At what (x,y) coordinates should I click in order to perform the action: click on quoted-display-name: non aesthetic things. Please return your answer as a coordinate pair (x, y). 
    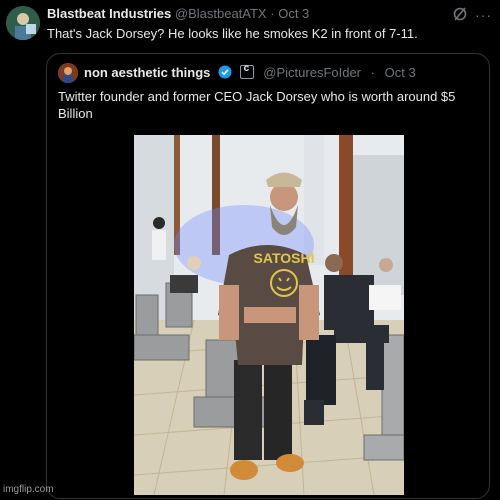
    Looking at the image, I should click on (147, 72).